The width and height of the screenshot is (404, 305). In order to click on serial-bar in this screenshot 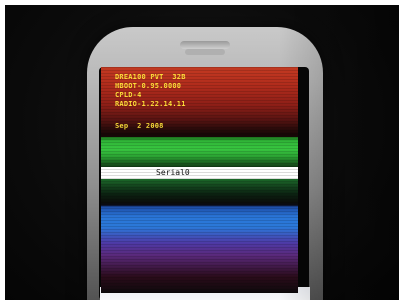, I will do `click(199, 172)`.